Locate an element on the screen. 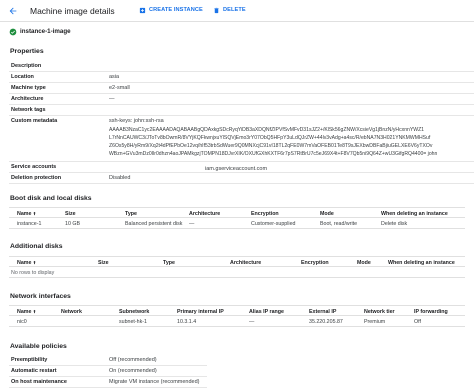 The height and width of the screenshot is (392, 474). prop-row-machine-type: Machine type e2-small is located at coordinates (241, 88).